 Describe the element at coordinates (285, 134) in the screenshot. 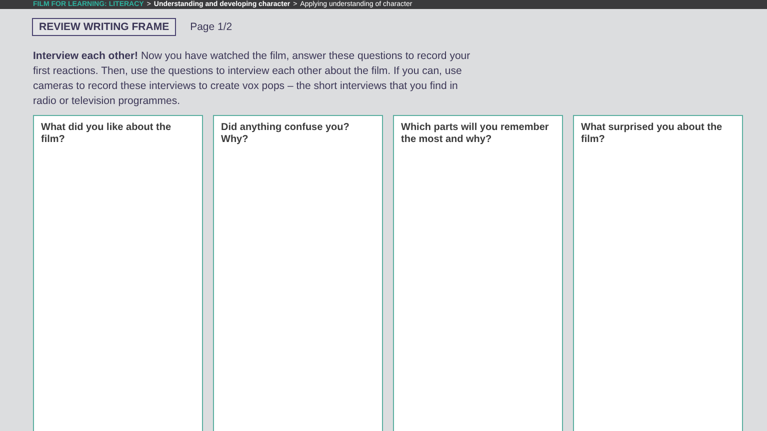

I see `question-text: Did anything confuse you? Why?` at that location.